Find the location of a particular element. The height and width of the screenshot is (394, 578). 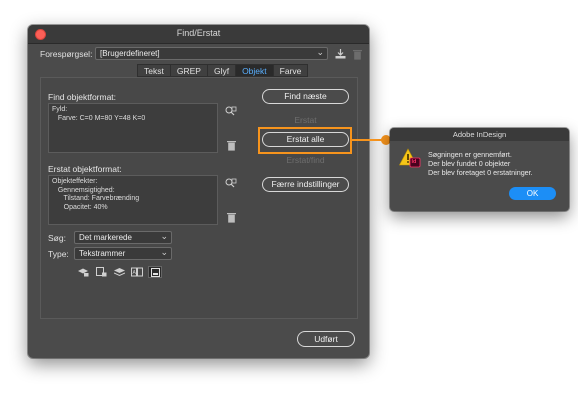

query-label: Forespørgsel: is located at coordinates (66, 54).